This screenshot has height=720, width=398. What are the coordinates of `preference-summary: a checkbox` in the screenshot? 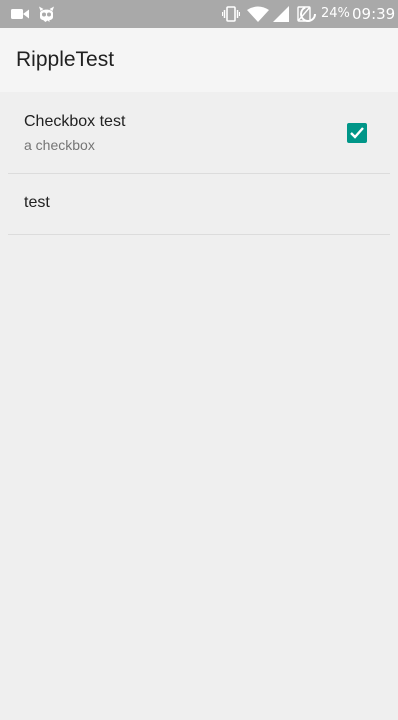 It's located at (59, 145).